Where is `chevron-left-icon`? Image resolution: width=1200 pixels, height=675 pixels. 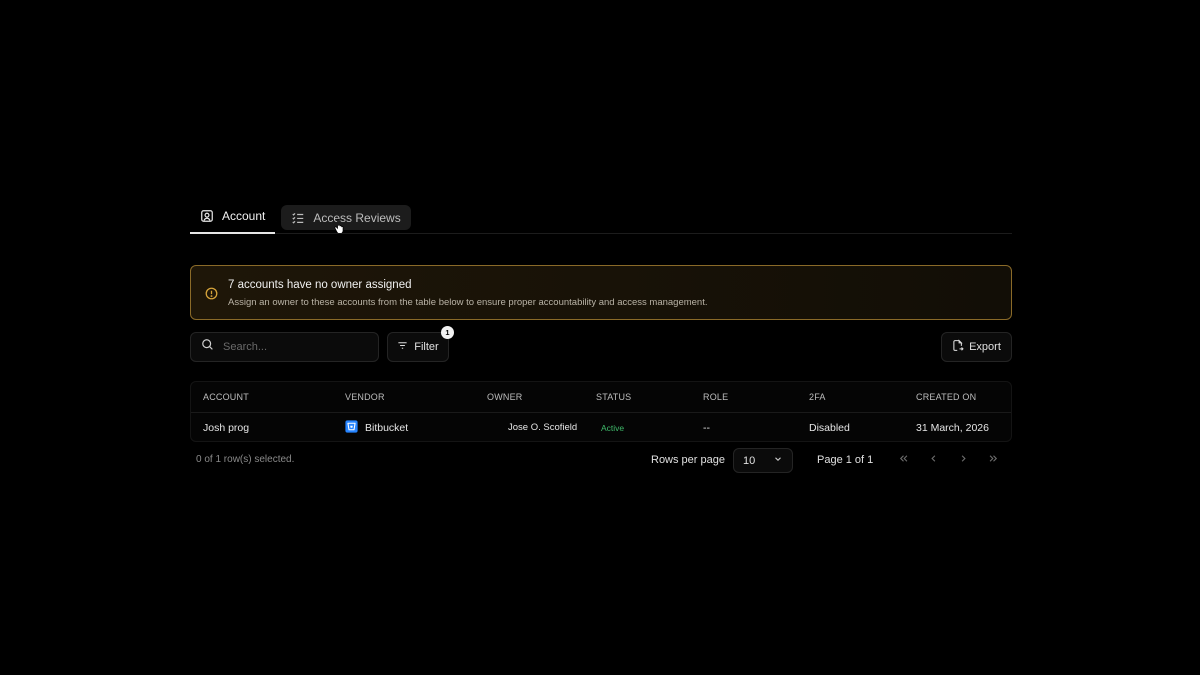
chevron-left-icon is located at coordinates (933, 460).